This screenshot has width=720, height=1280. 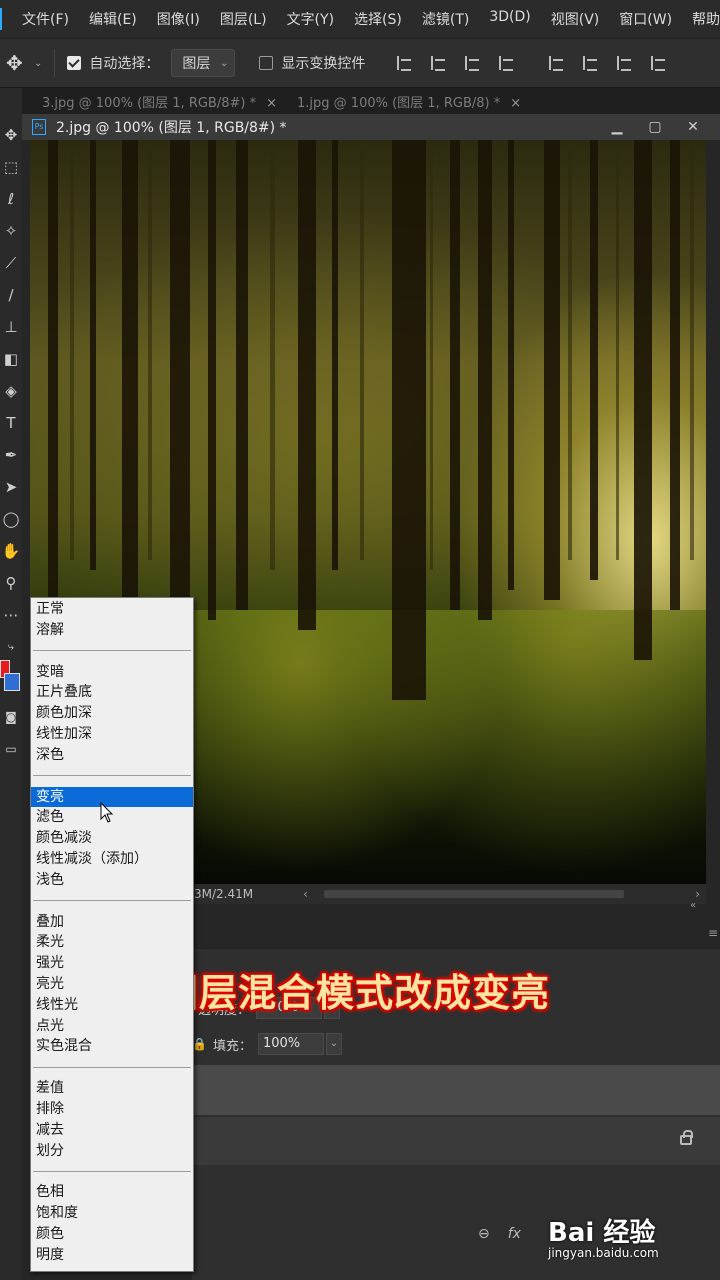 I want to click on blend-mode-item: 叠加, so click(x=112, y=922).